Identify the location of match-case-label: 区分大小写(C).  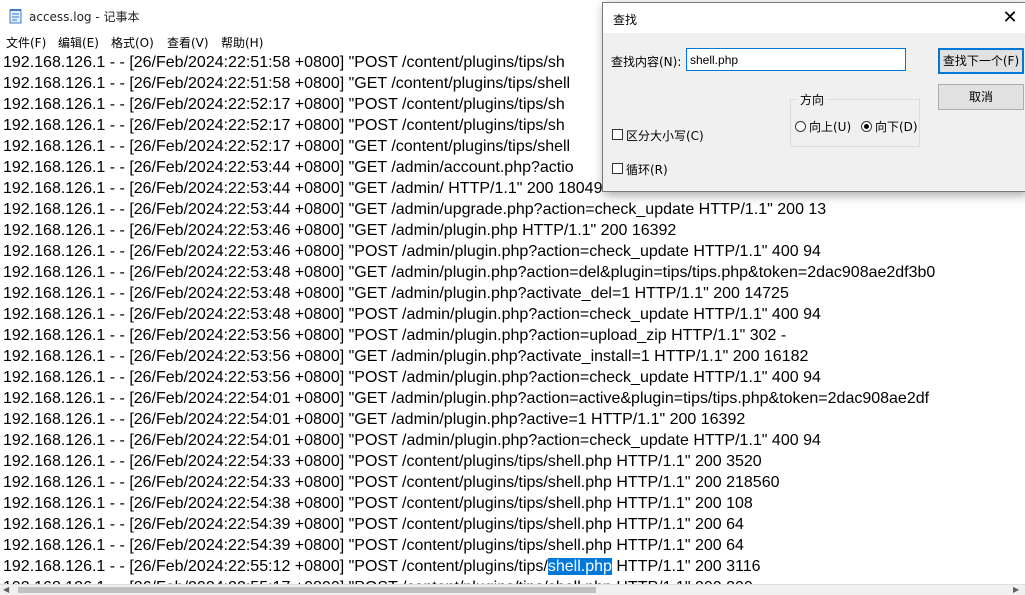
(665, 135).